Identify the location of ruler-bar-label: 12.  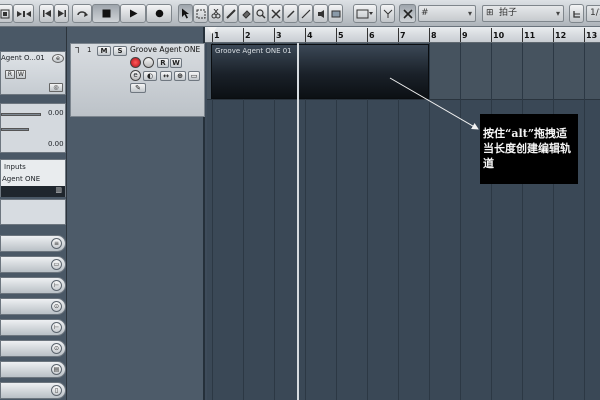
(561, 35).